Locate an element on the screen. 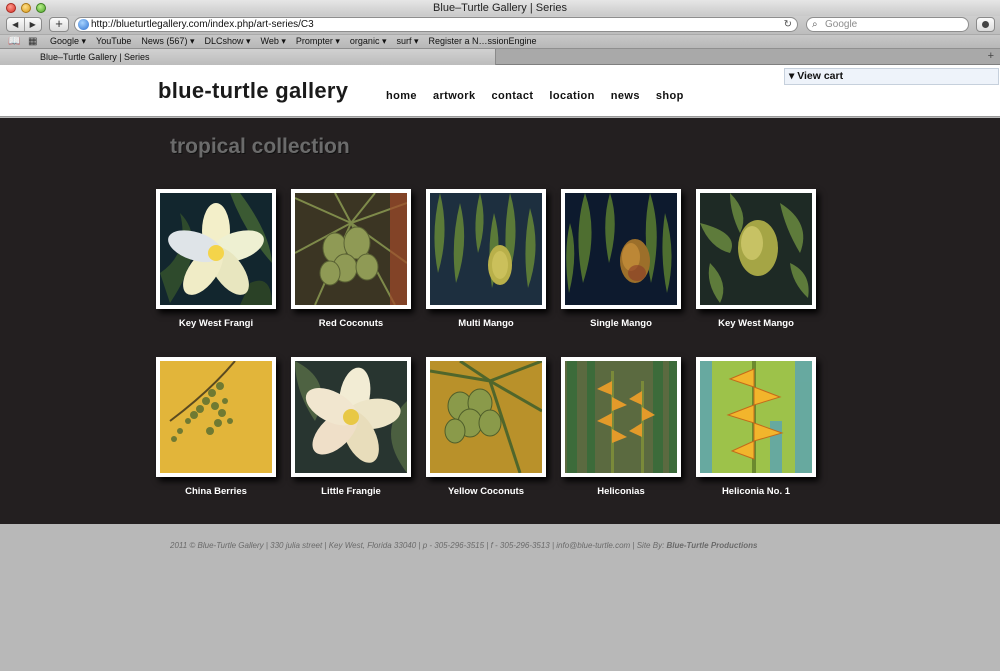 The height and width of the screenshot is (671, 1000). close-window-button is located at coordinates (11, 8).